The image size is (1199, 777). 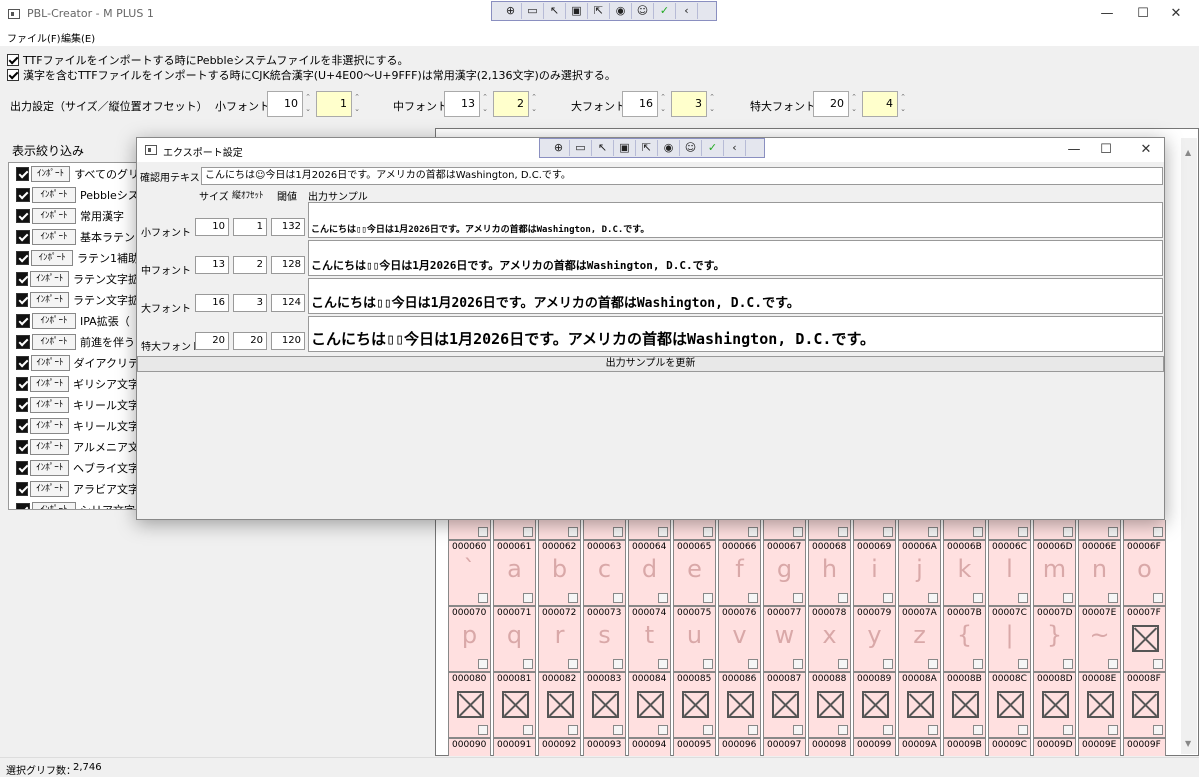 What do you see at coordinates (1146, 150) in the screenshot?
I see `dialog-close-button: ✕` at bounding box center [1146, 150].